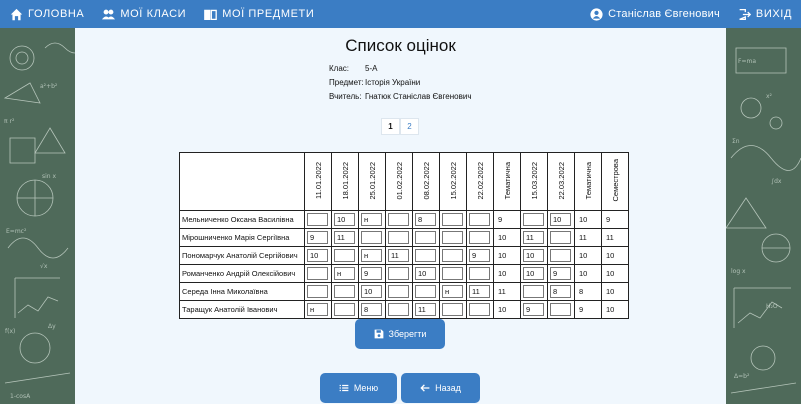 The height and width of the screenshot is (404, 801). What do you see at coordinates (390, 126) in the screenshot?
I see `page-1-button: 1` at bounding box center [390, 126].